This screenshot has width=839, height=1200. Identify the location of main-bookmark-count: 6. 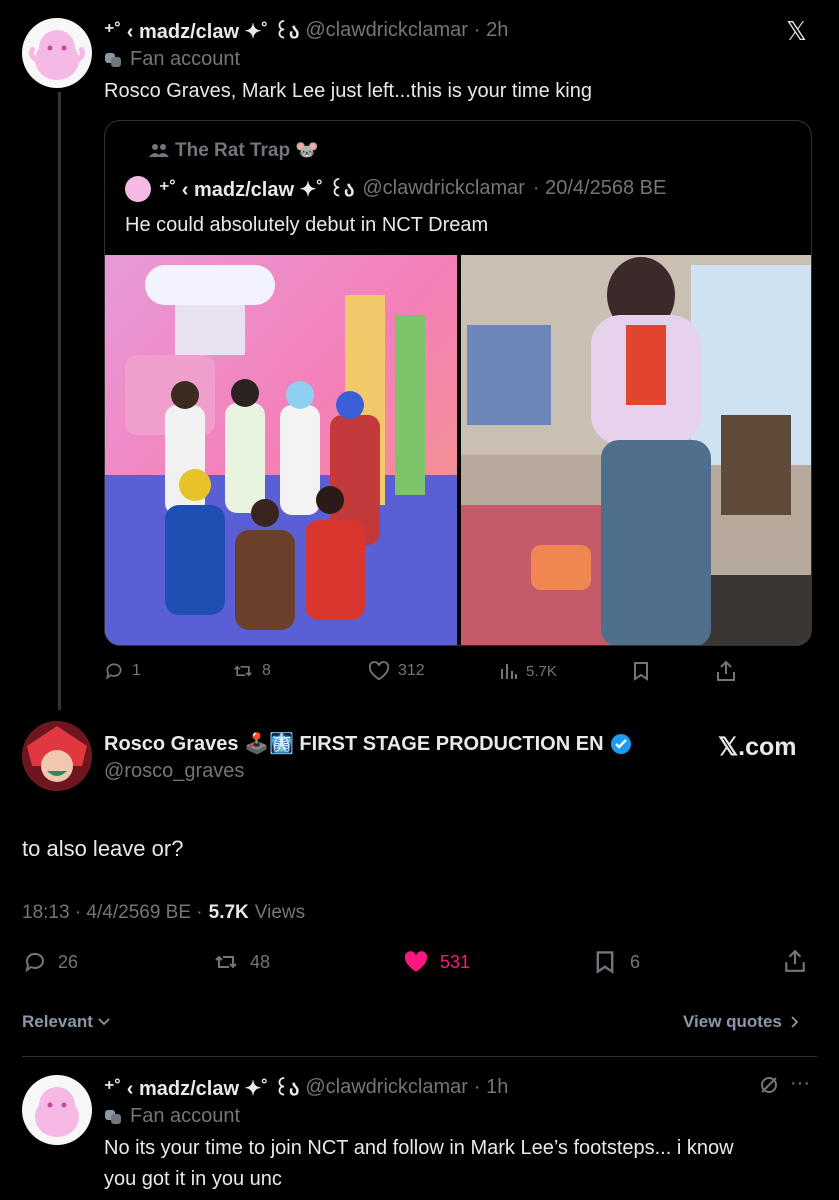
(635, 961).